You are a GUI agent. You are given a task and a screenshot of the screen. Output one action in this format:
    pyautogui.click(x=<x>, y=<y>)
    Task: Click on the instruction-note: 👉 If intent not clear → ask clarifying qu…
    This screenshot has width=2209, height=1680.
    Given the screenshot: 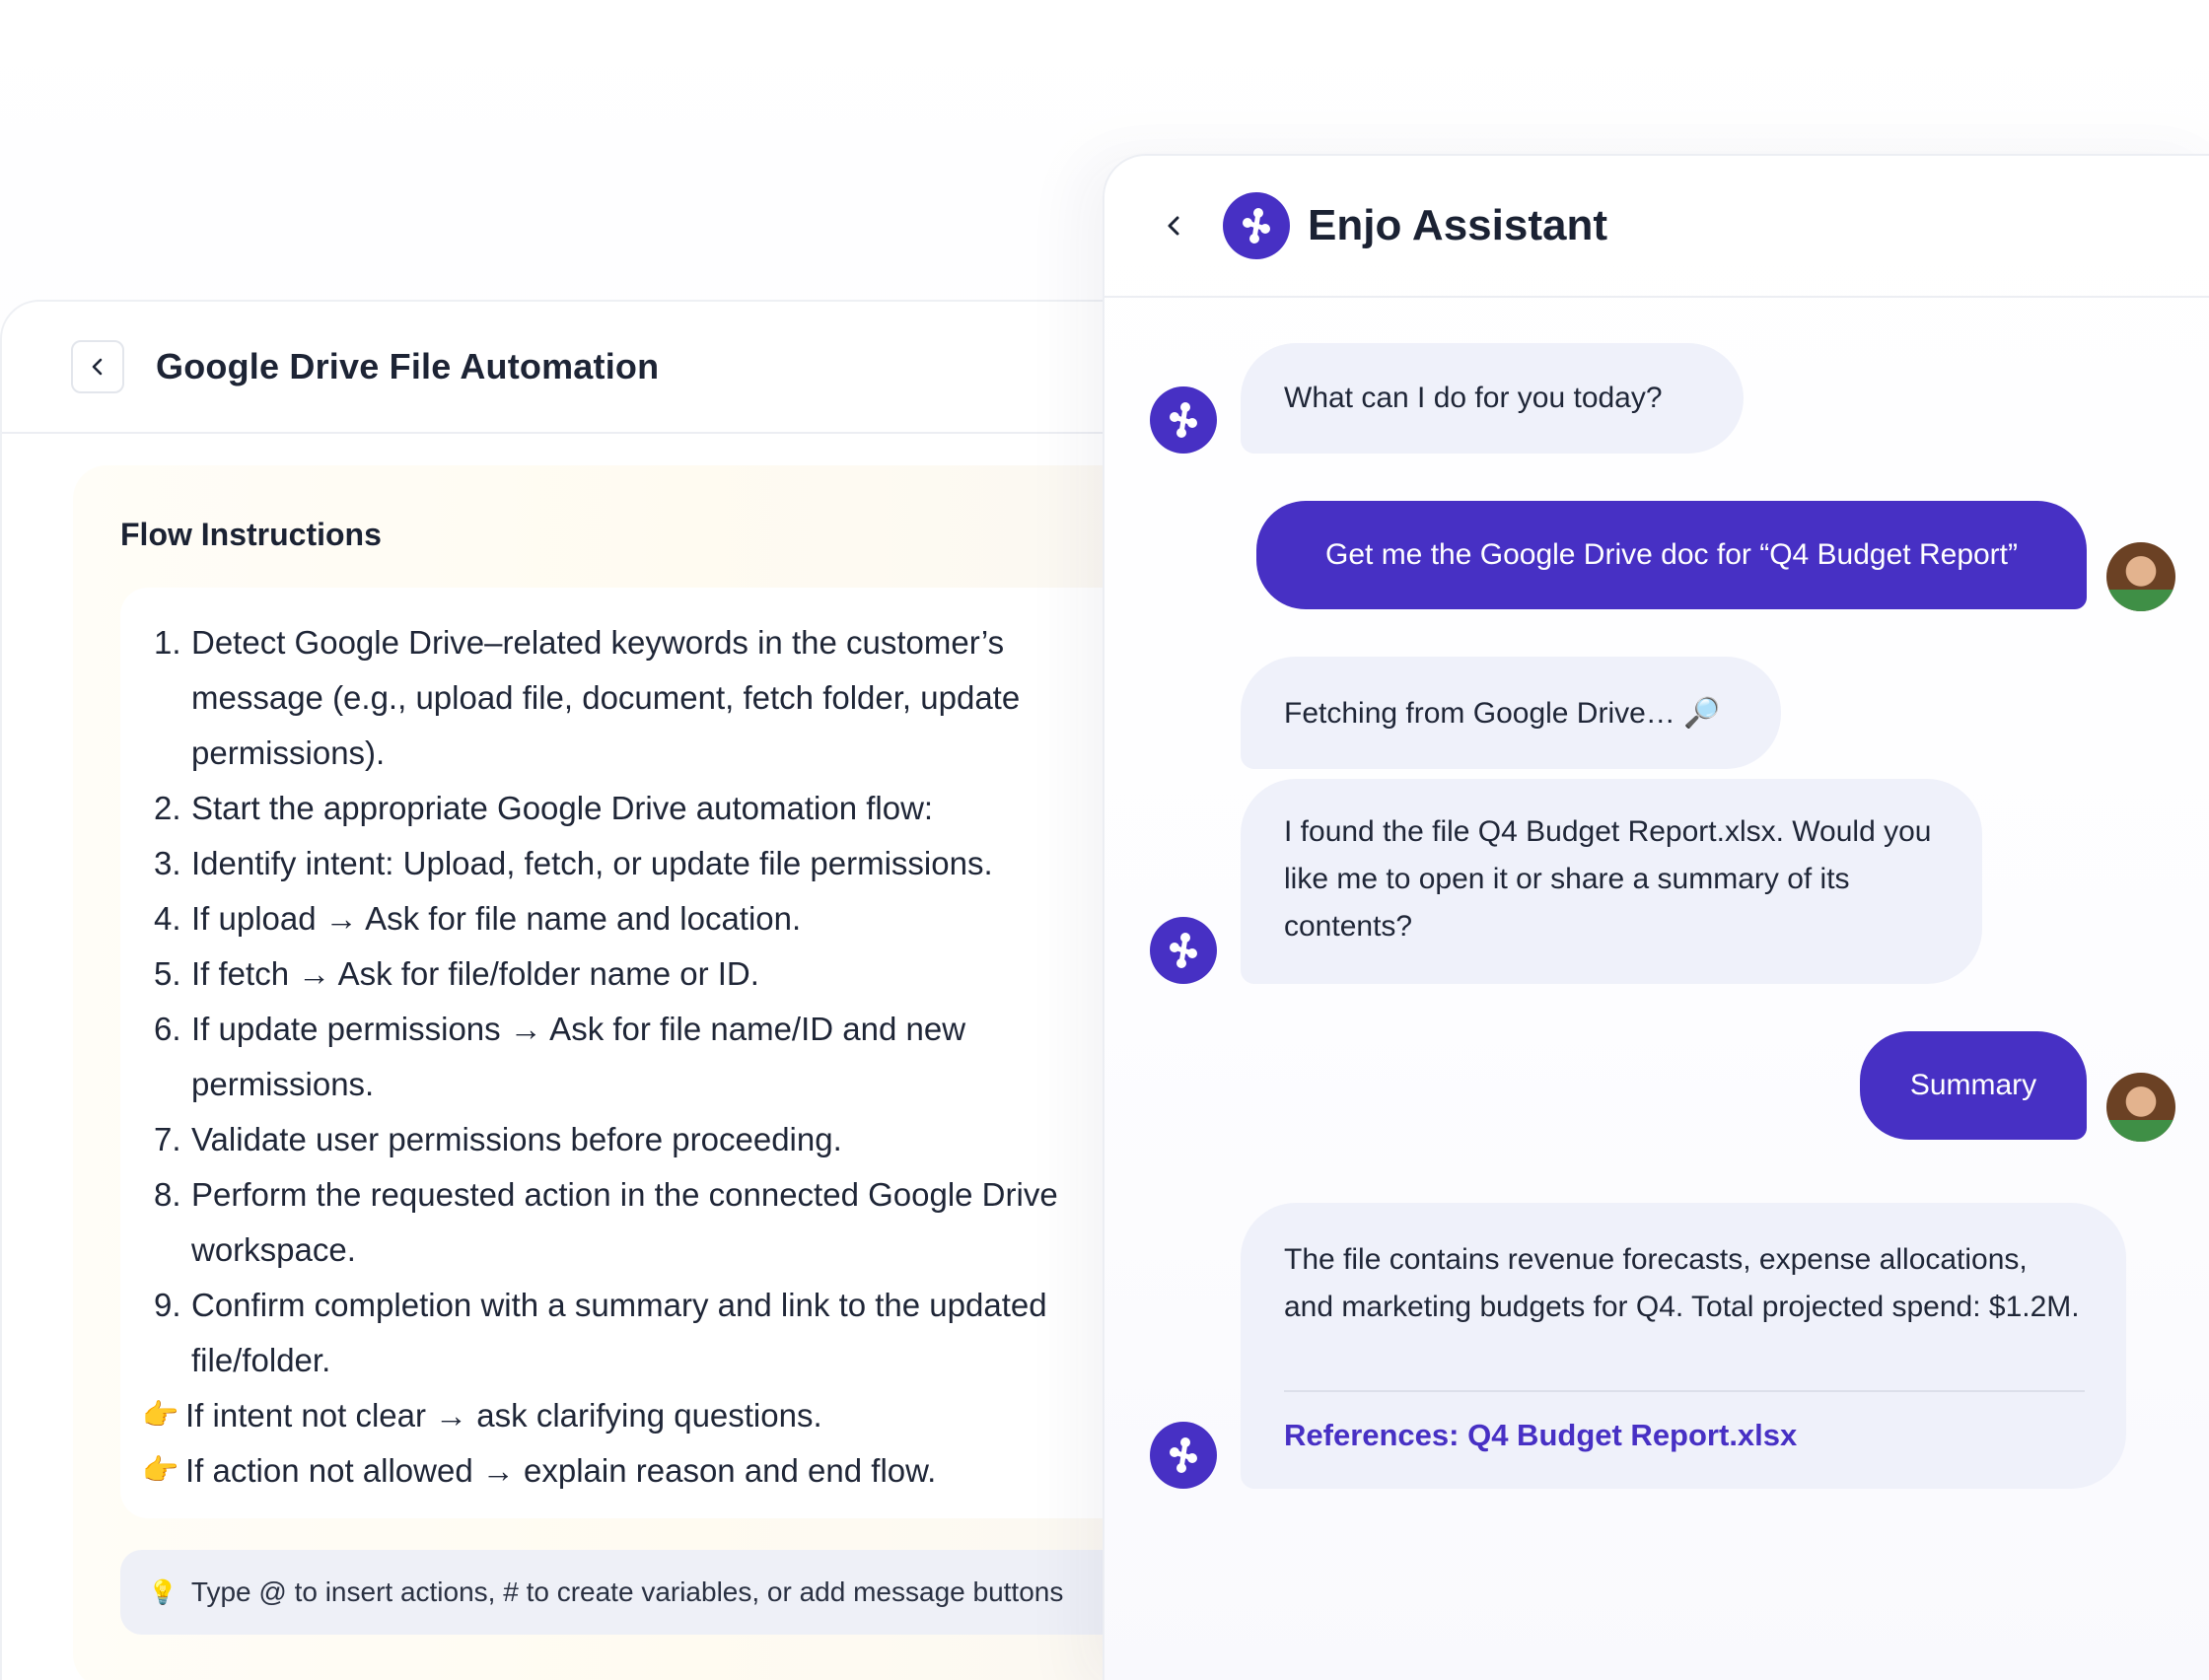 What is the action you would take?
    pyautogui.click(x=662, y=1415)
    